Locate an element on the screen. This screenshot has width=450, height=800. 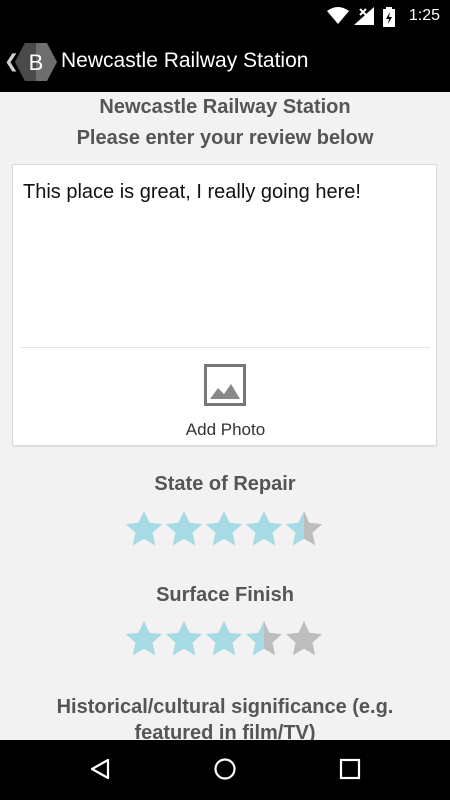
add-photo-button: Add Photo is located at coordinates (225, 430).